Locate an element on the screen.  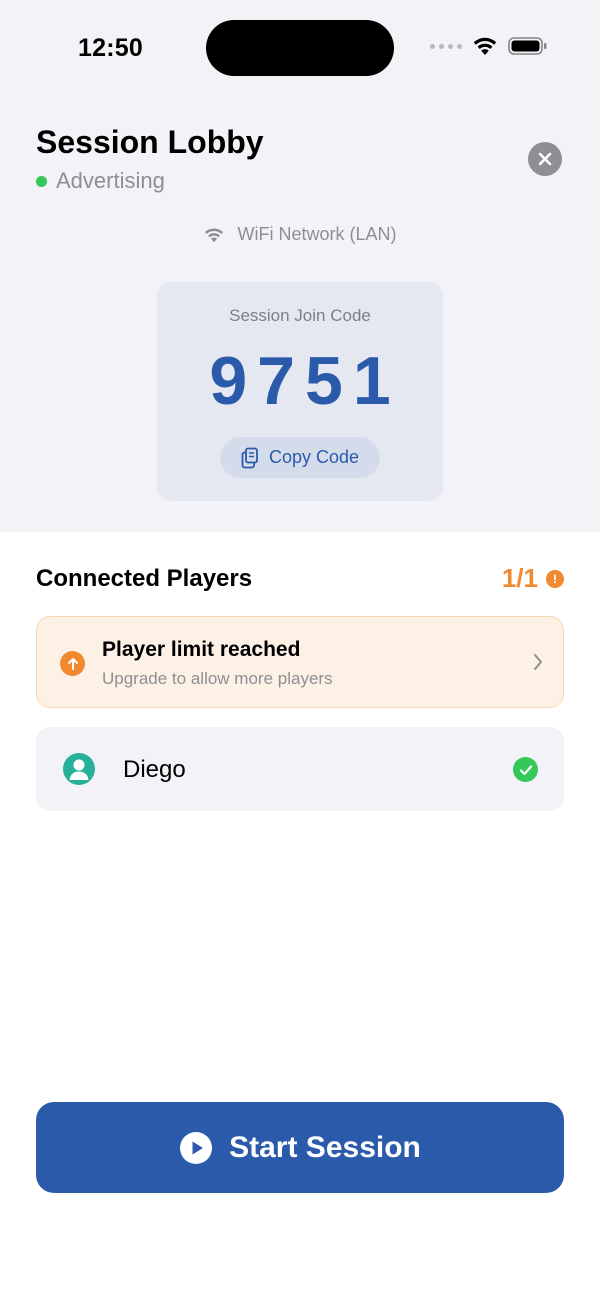
copy-code-button: Copy Code is located at coordinates (300, 457).